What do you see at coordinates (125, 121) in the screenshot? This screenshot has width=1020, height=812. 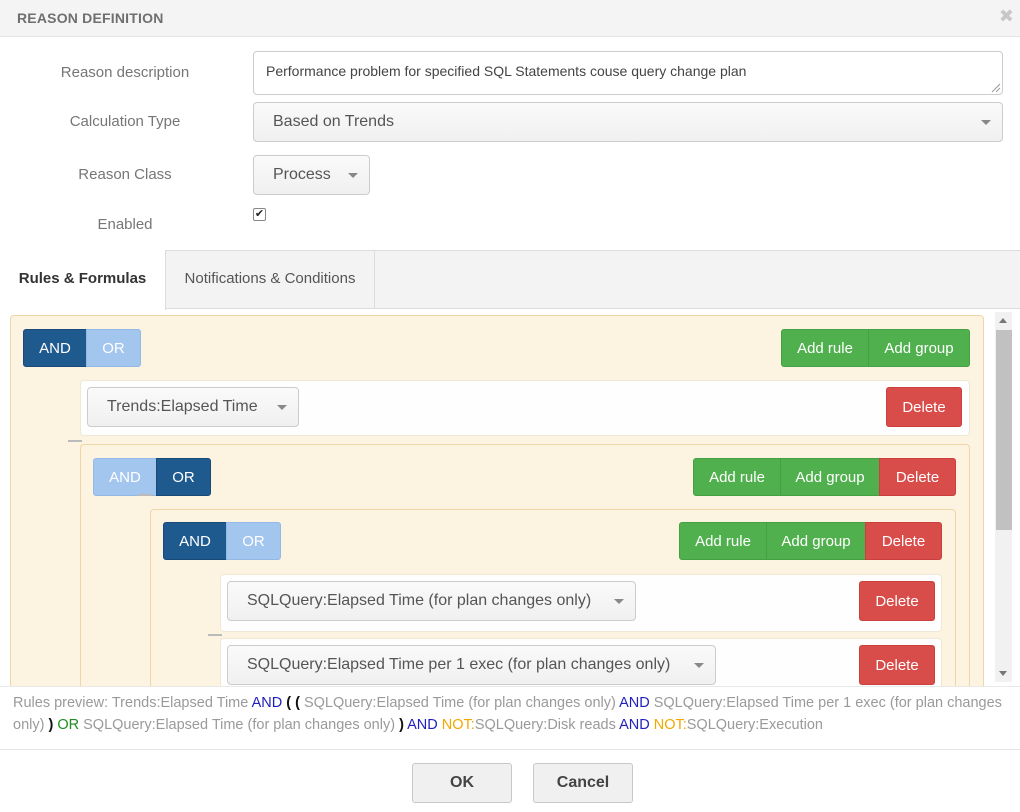 I see `calculation-type-label: Calculation Type` at bounding box center [125, 121].